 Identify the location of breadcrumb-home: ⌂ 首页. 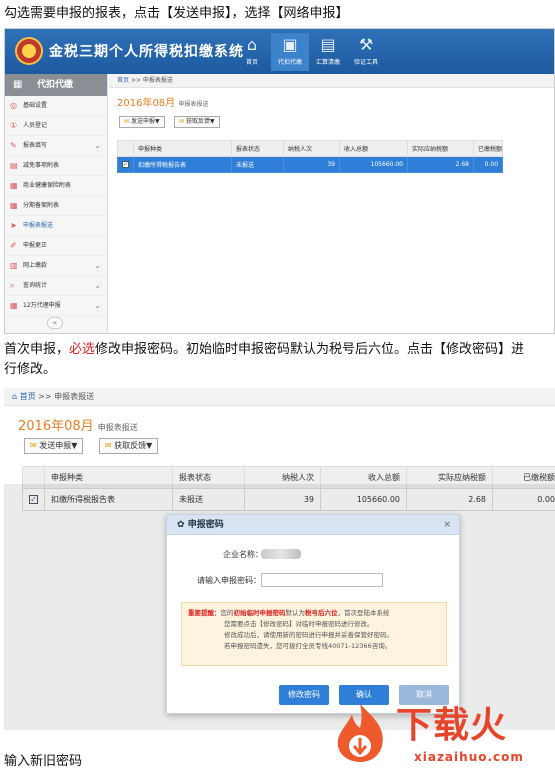
(24, 396).